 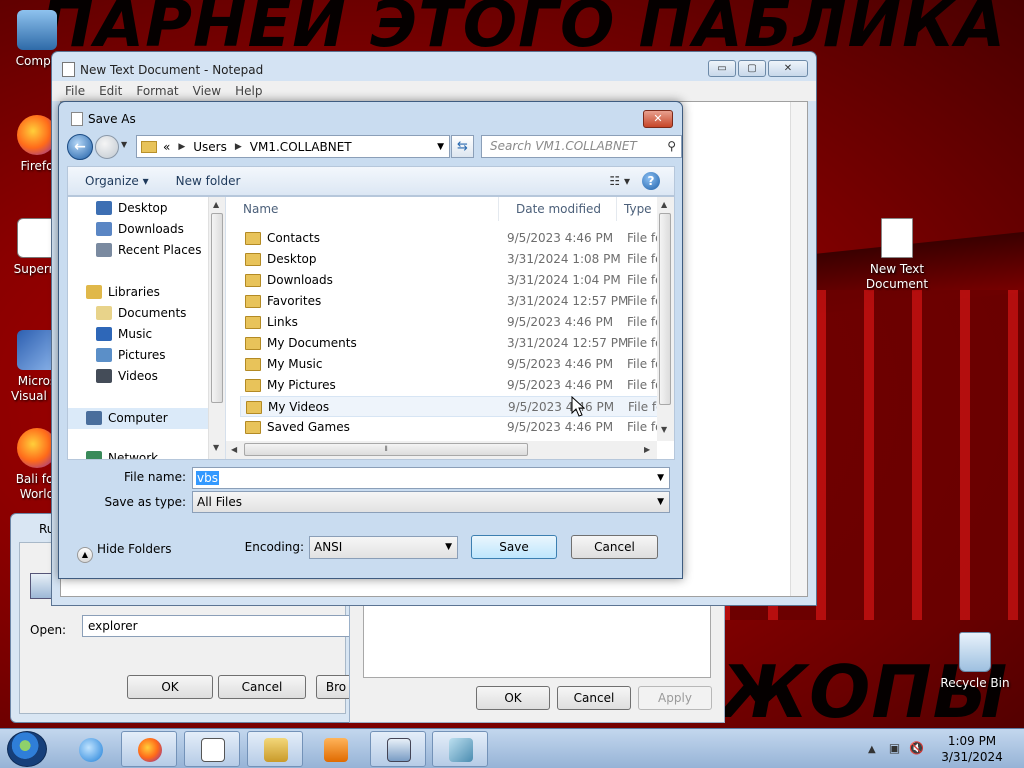 I want to click on new-folder-button: New folder, so click(x=205, y=181).